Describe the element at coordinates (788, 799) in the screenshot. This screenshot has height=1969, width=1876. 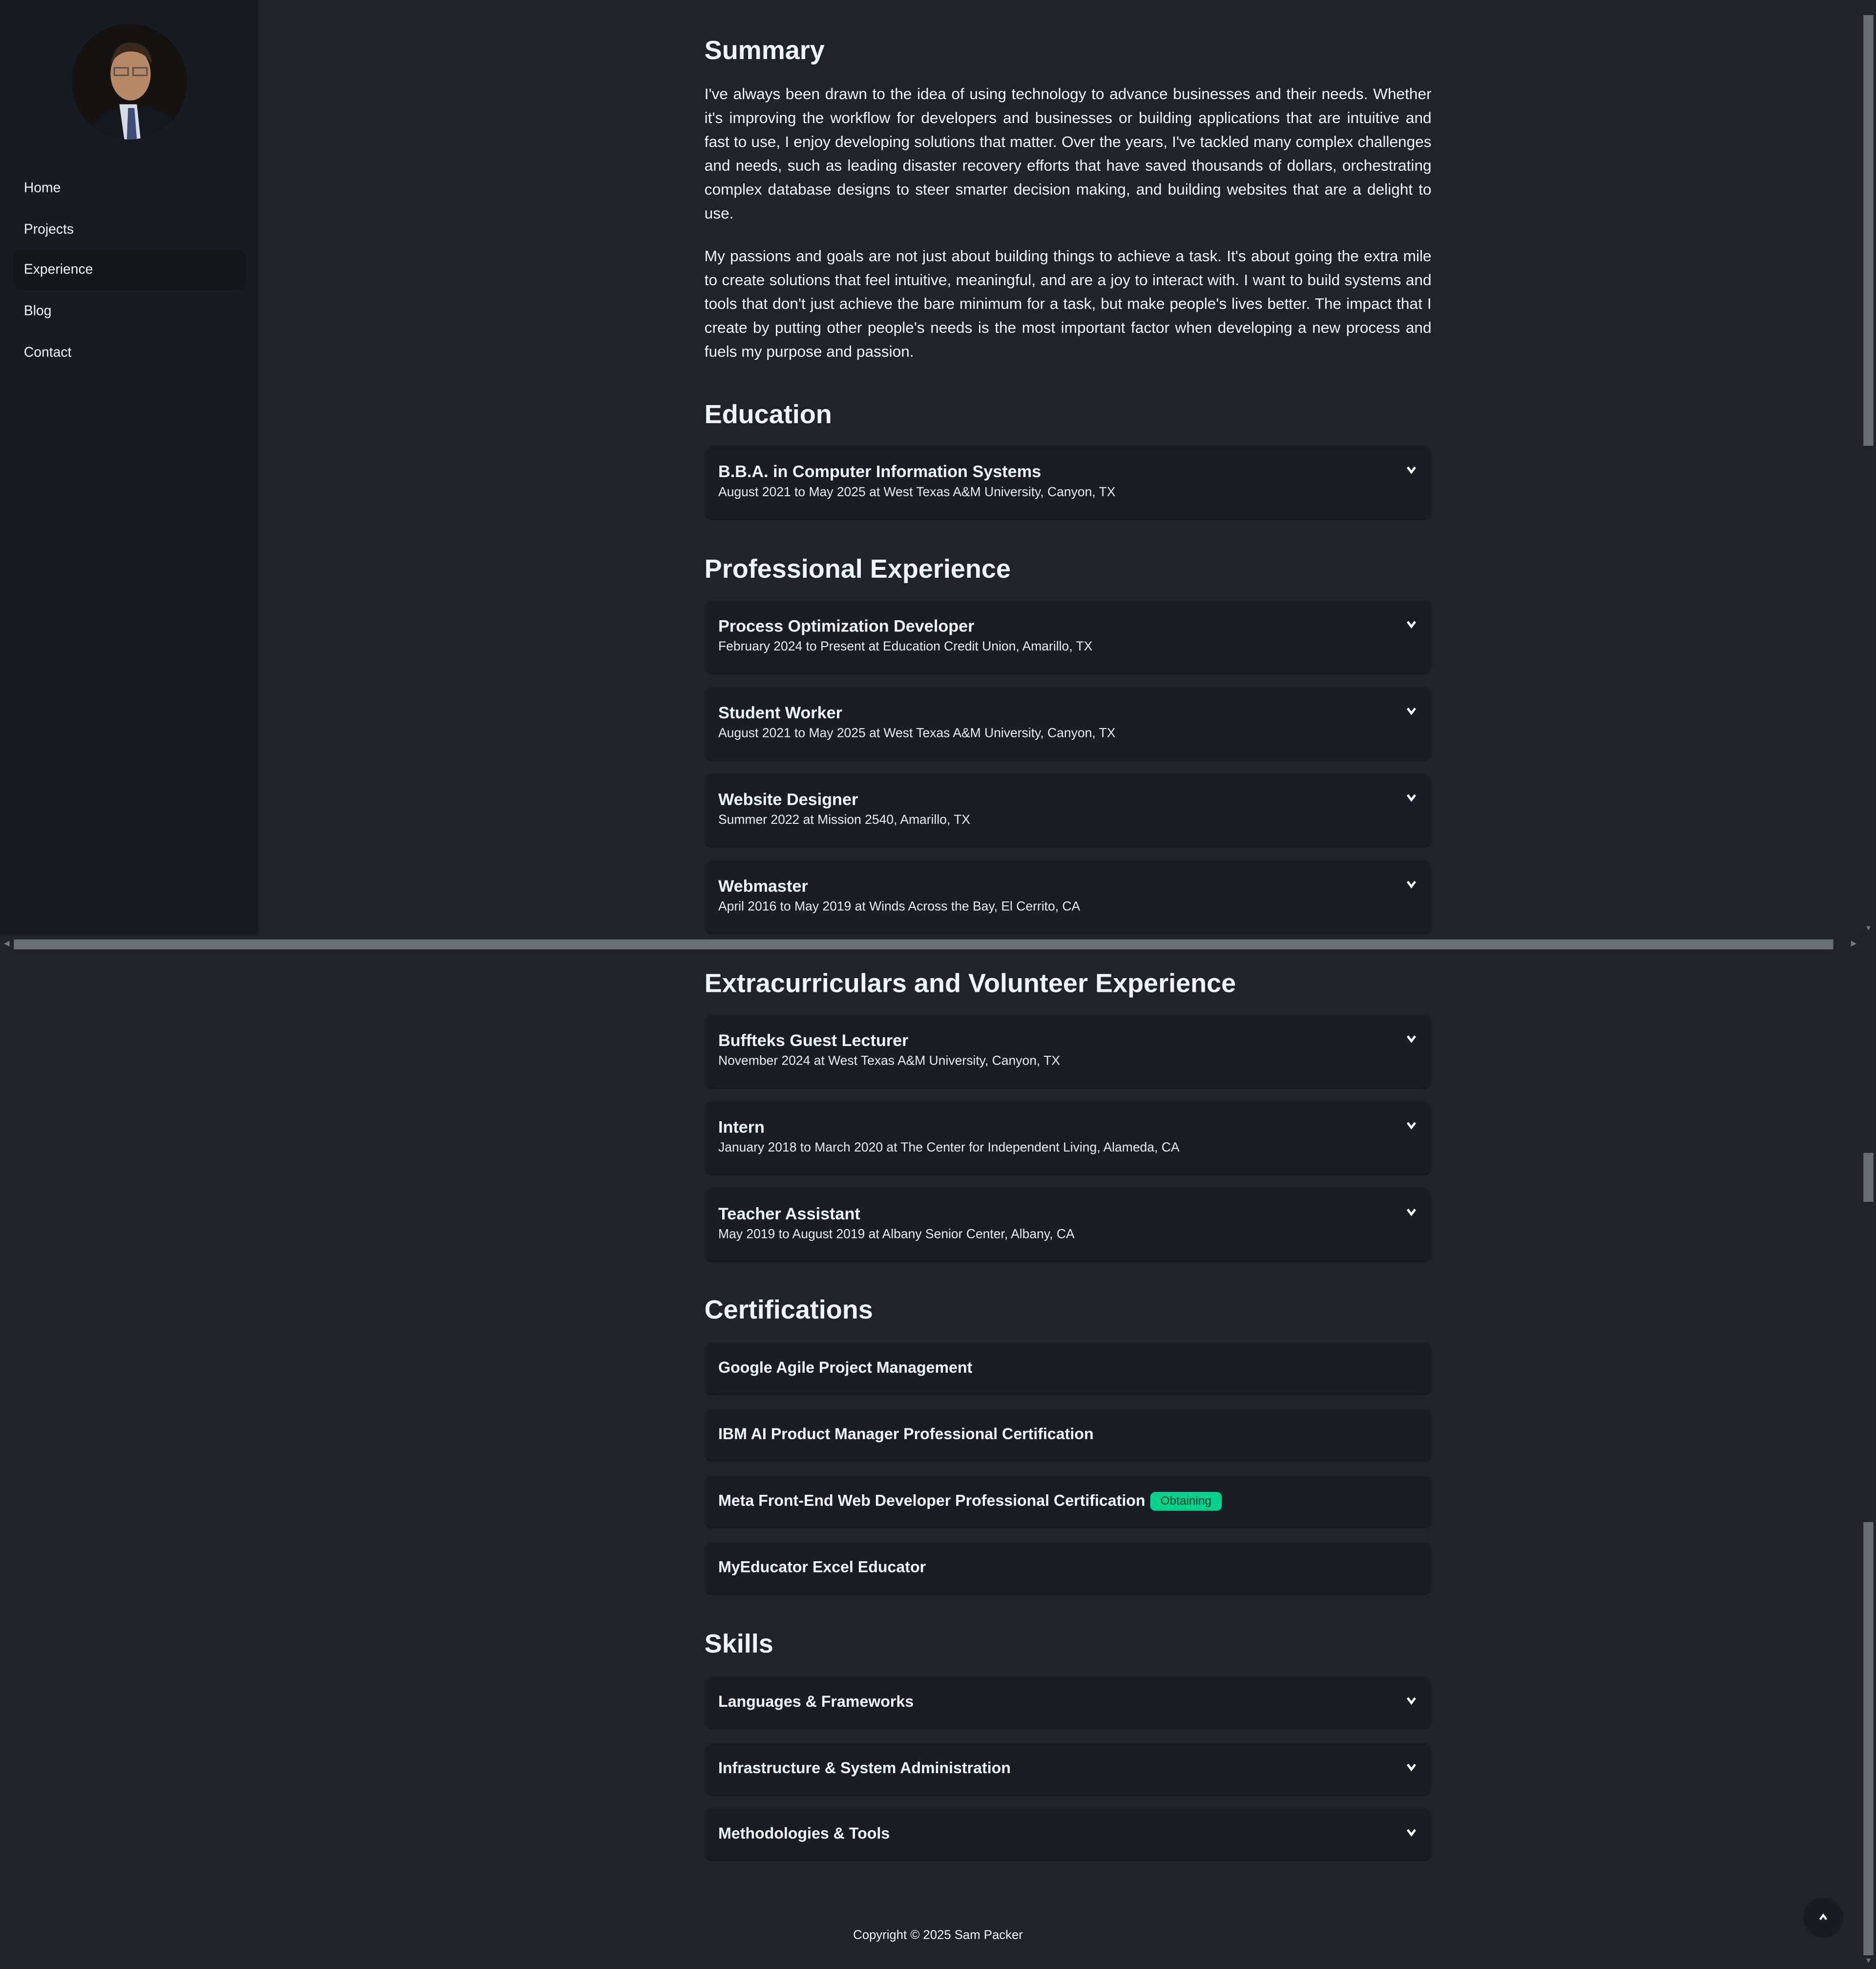
I see `card-title: Website Designer` at that location.